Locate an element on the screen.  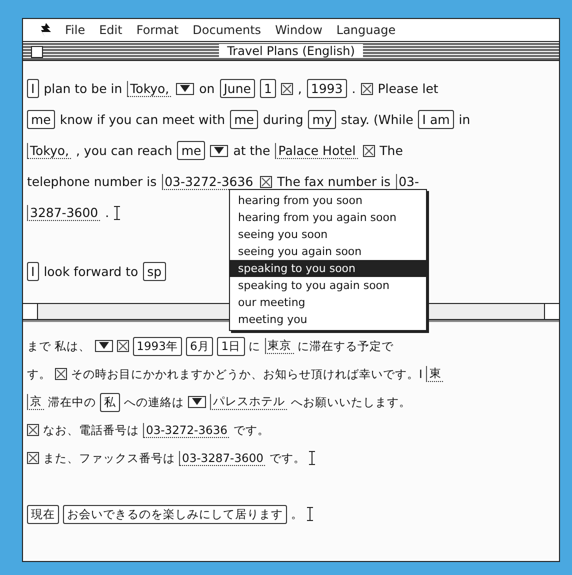
window-title: Travel Plans (English) is located at coordinates (291, 51).